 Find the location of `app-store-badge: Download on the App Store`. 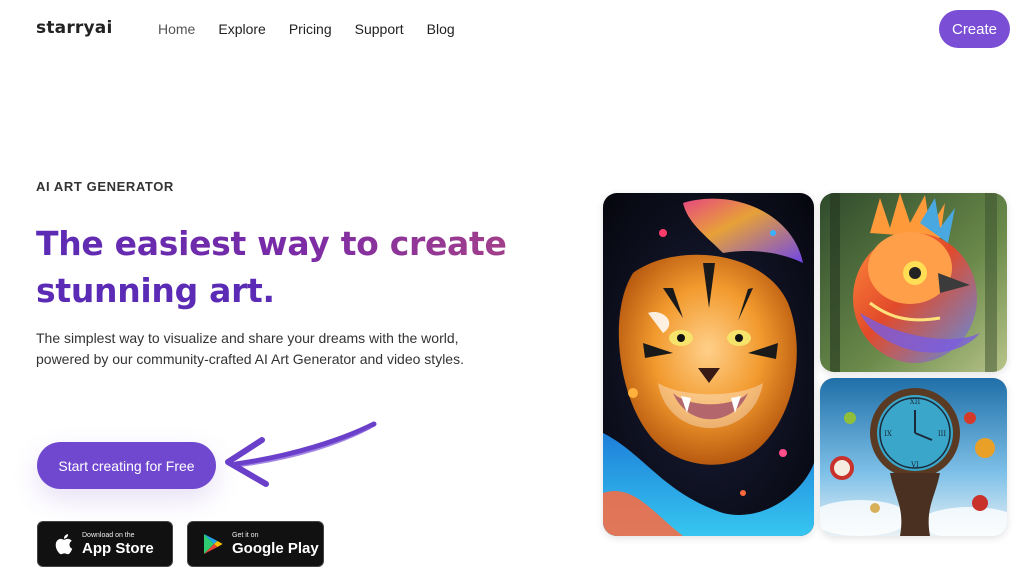

app-store-badge: Download on the App Store is located at coordinates (105, 544).